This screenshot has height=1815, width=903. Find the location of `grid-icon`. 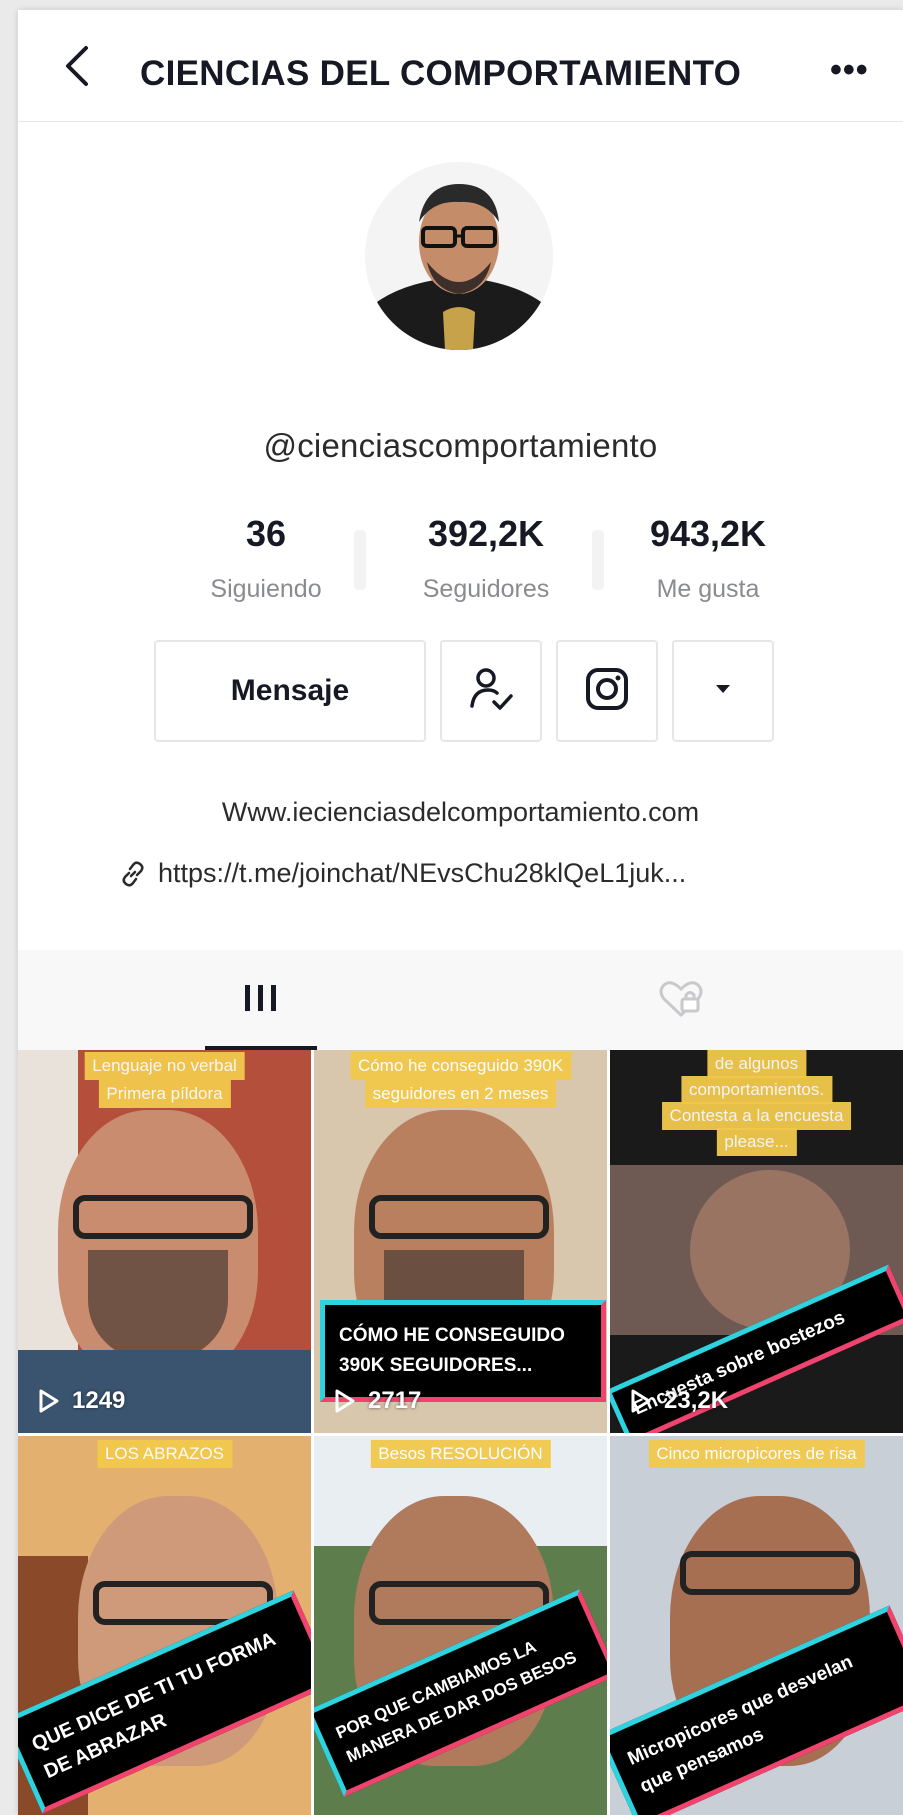

grid-icon is located at coordinates (261, 1000).